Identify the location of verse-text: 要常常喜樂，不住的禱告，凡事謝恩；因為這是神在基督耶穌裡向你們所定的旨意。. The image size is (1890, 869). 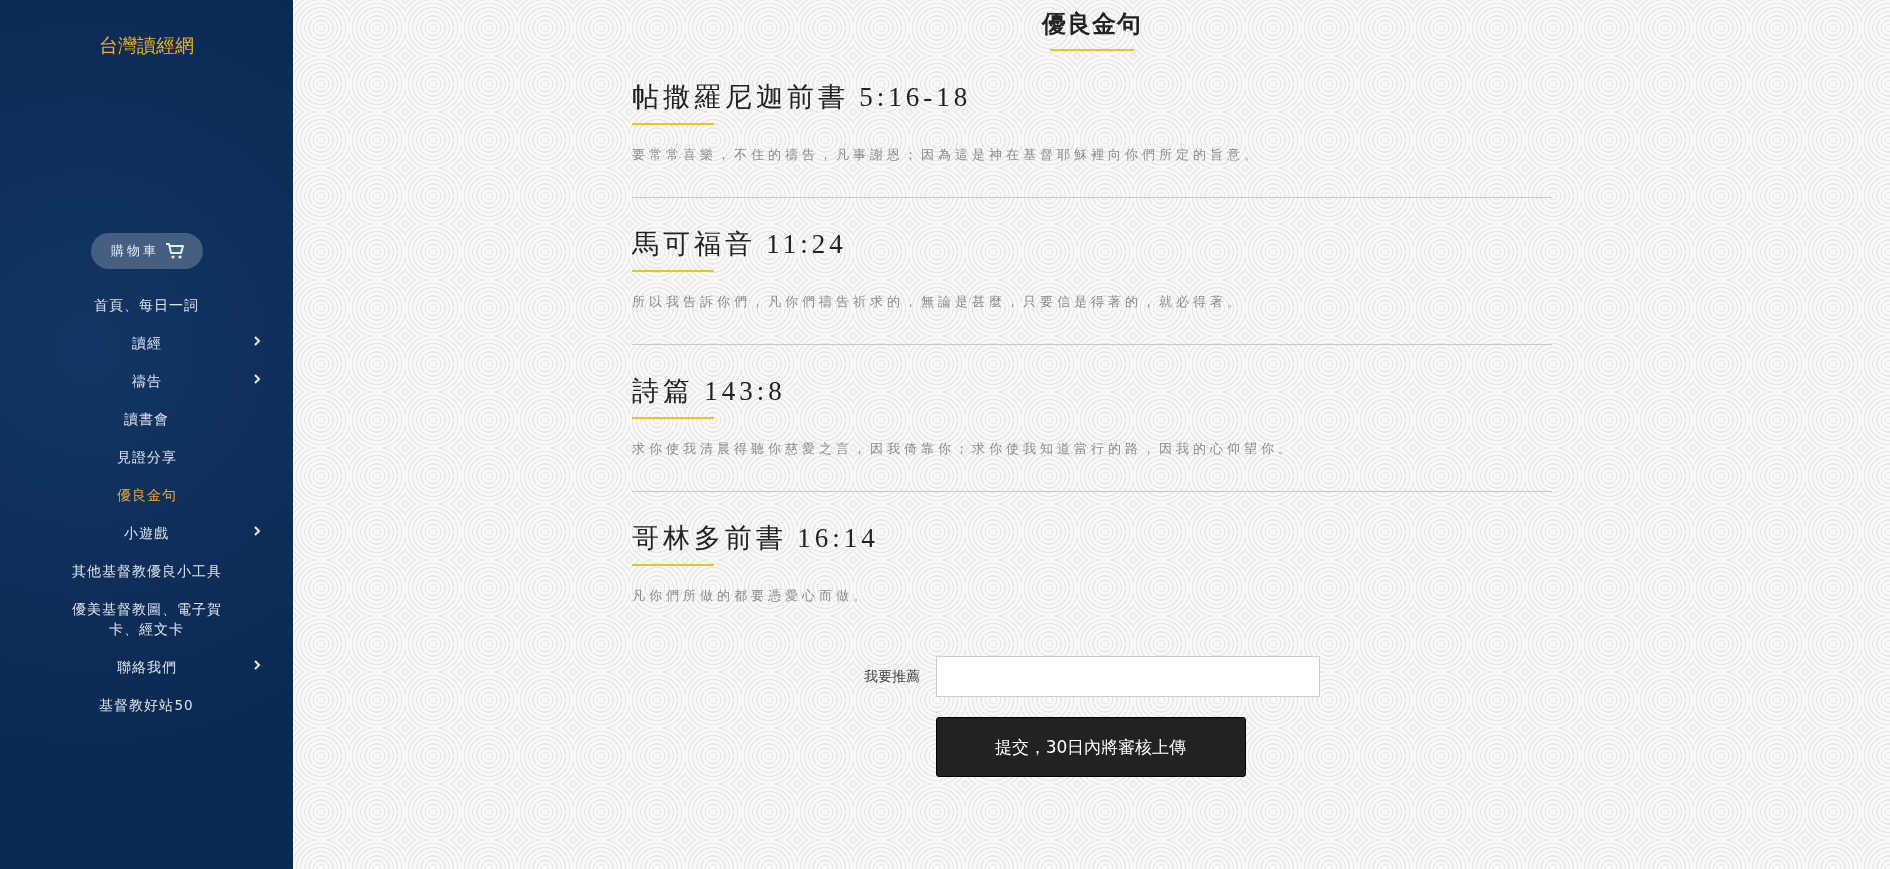
(946, 155).